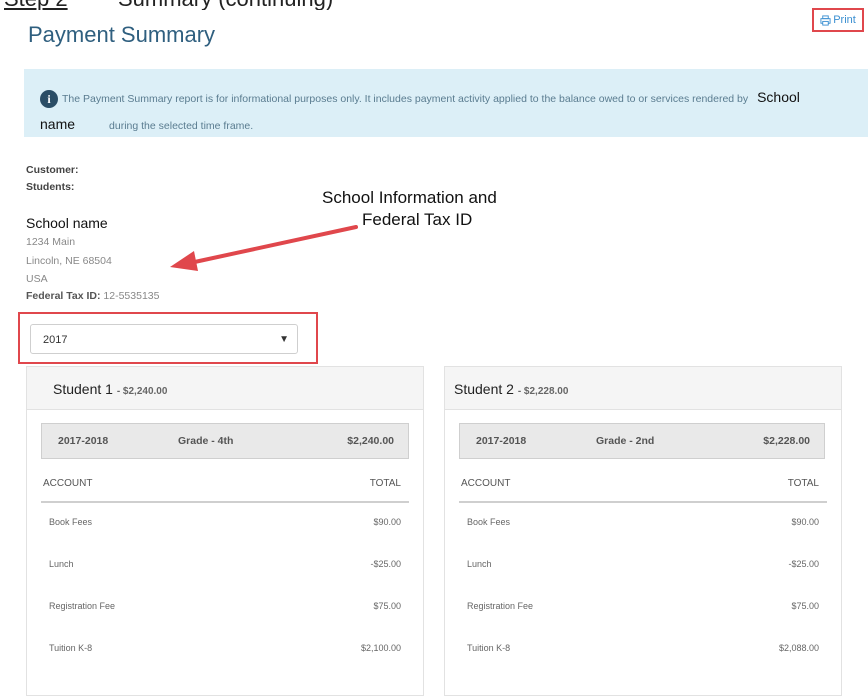 The height and width of the screenshot is (696, 868). Describe the element at coordinates (164, 339) in the screenshot. I see `year-select: 2017 ▼` at that location.